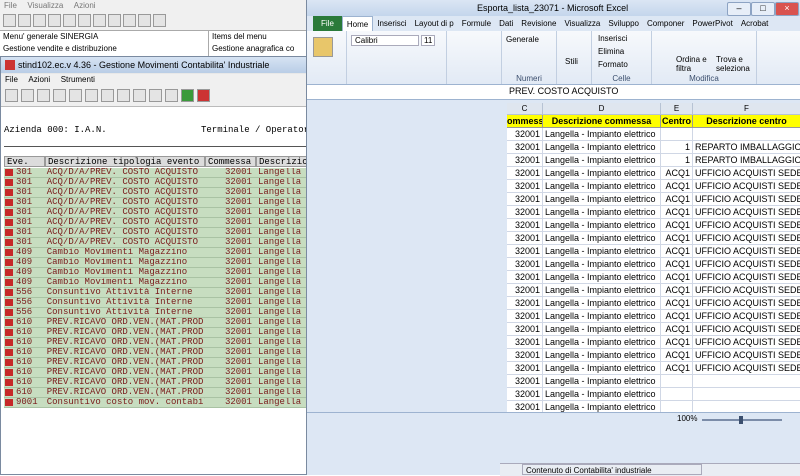  What do you see at coordinates (787, 9) in the screenshot?
I see `close-icon: ×` at bounding box center [787, 9].